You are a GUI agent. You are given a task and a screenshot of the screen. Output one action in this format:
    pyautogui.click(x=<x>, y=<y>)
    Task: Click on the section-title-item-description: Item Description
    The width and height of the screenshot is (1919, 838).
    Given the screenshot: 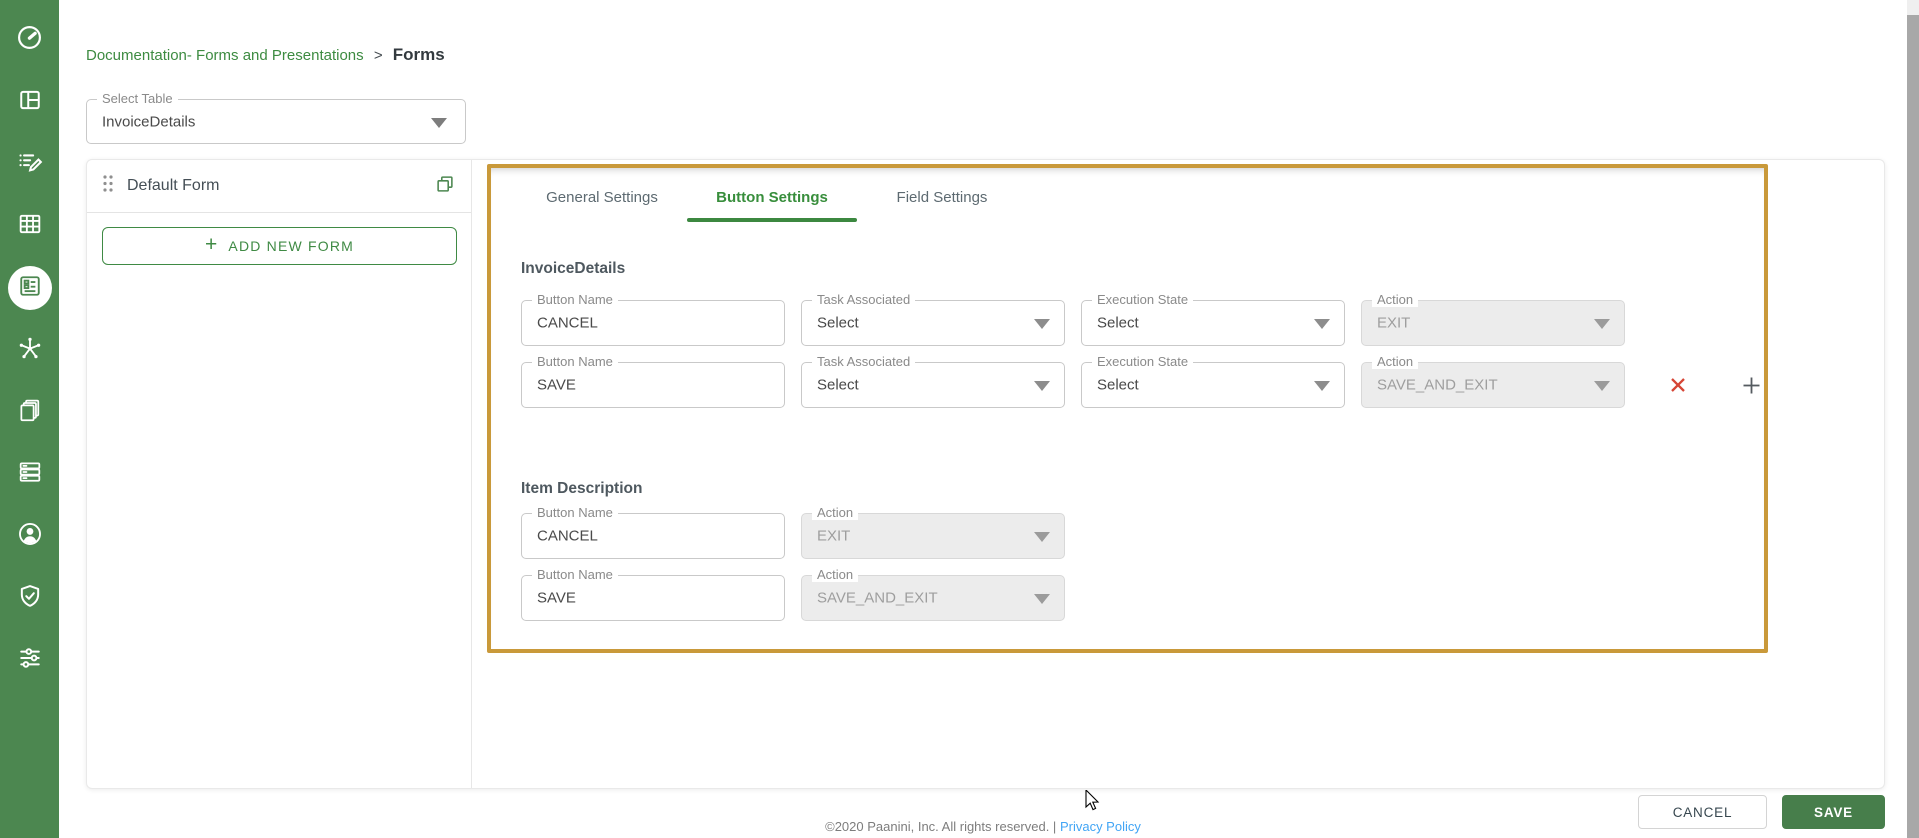 What is the action you would take?
    pyautogui.click(x=582, y=488)
    